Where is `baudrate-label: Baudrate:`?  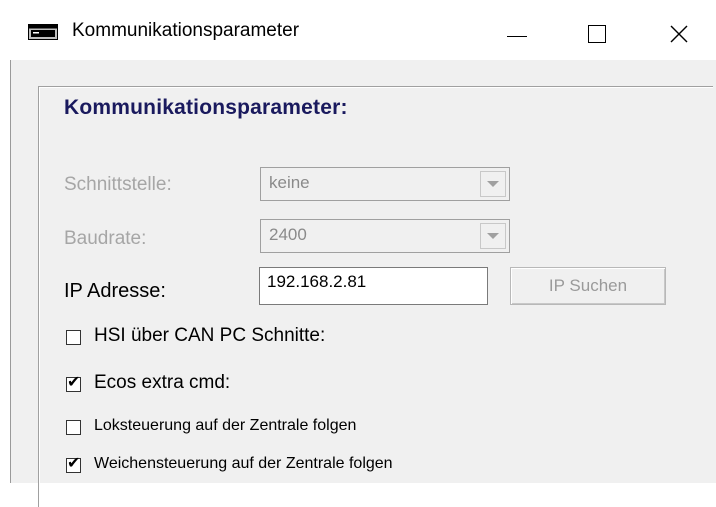
baudrate-label: Baudrate: is located at coordinates (105, 238).